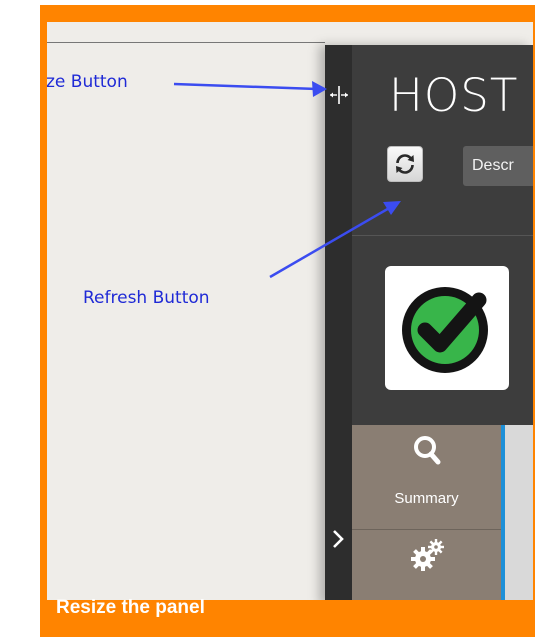  What do you see at coordinates (319, 89) in the screenshot?
I see `arrowhead-resize` at bounding box center [319, 89].